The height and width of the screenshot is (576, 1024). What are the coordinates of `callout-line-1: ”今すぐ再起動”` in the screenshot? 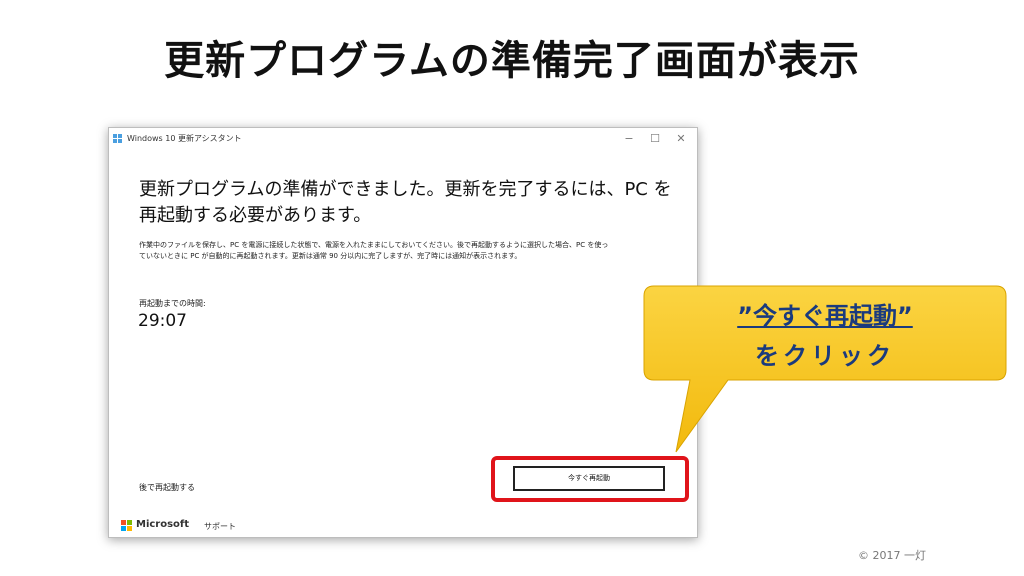 It's located at (825, 316).